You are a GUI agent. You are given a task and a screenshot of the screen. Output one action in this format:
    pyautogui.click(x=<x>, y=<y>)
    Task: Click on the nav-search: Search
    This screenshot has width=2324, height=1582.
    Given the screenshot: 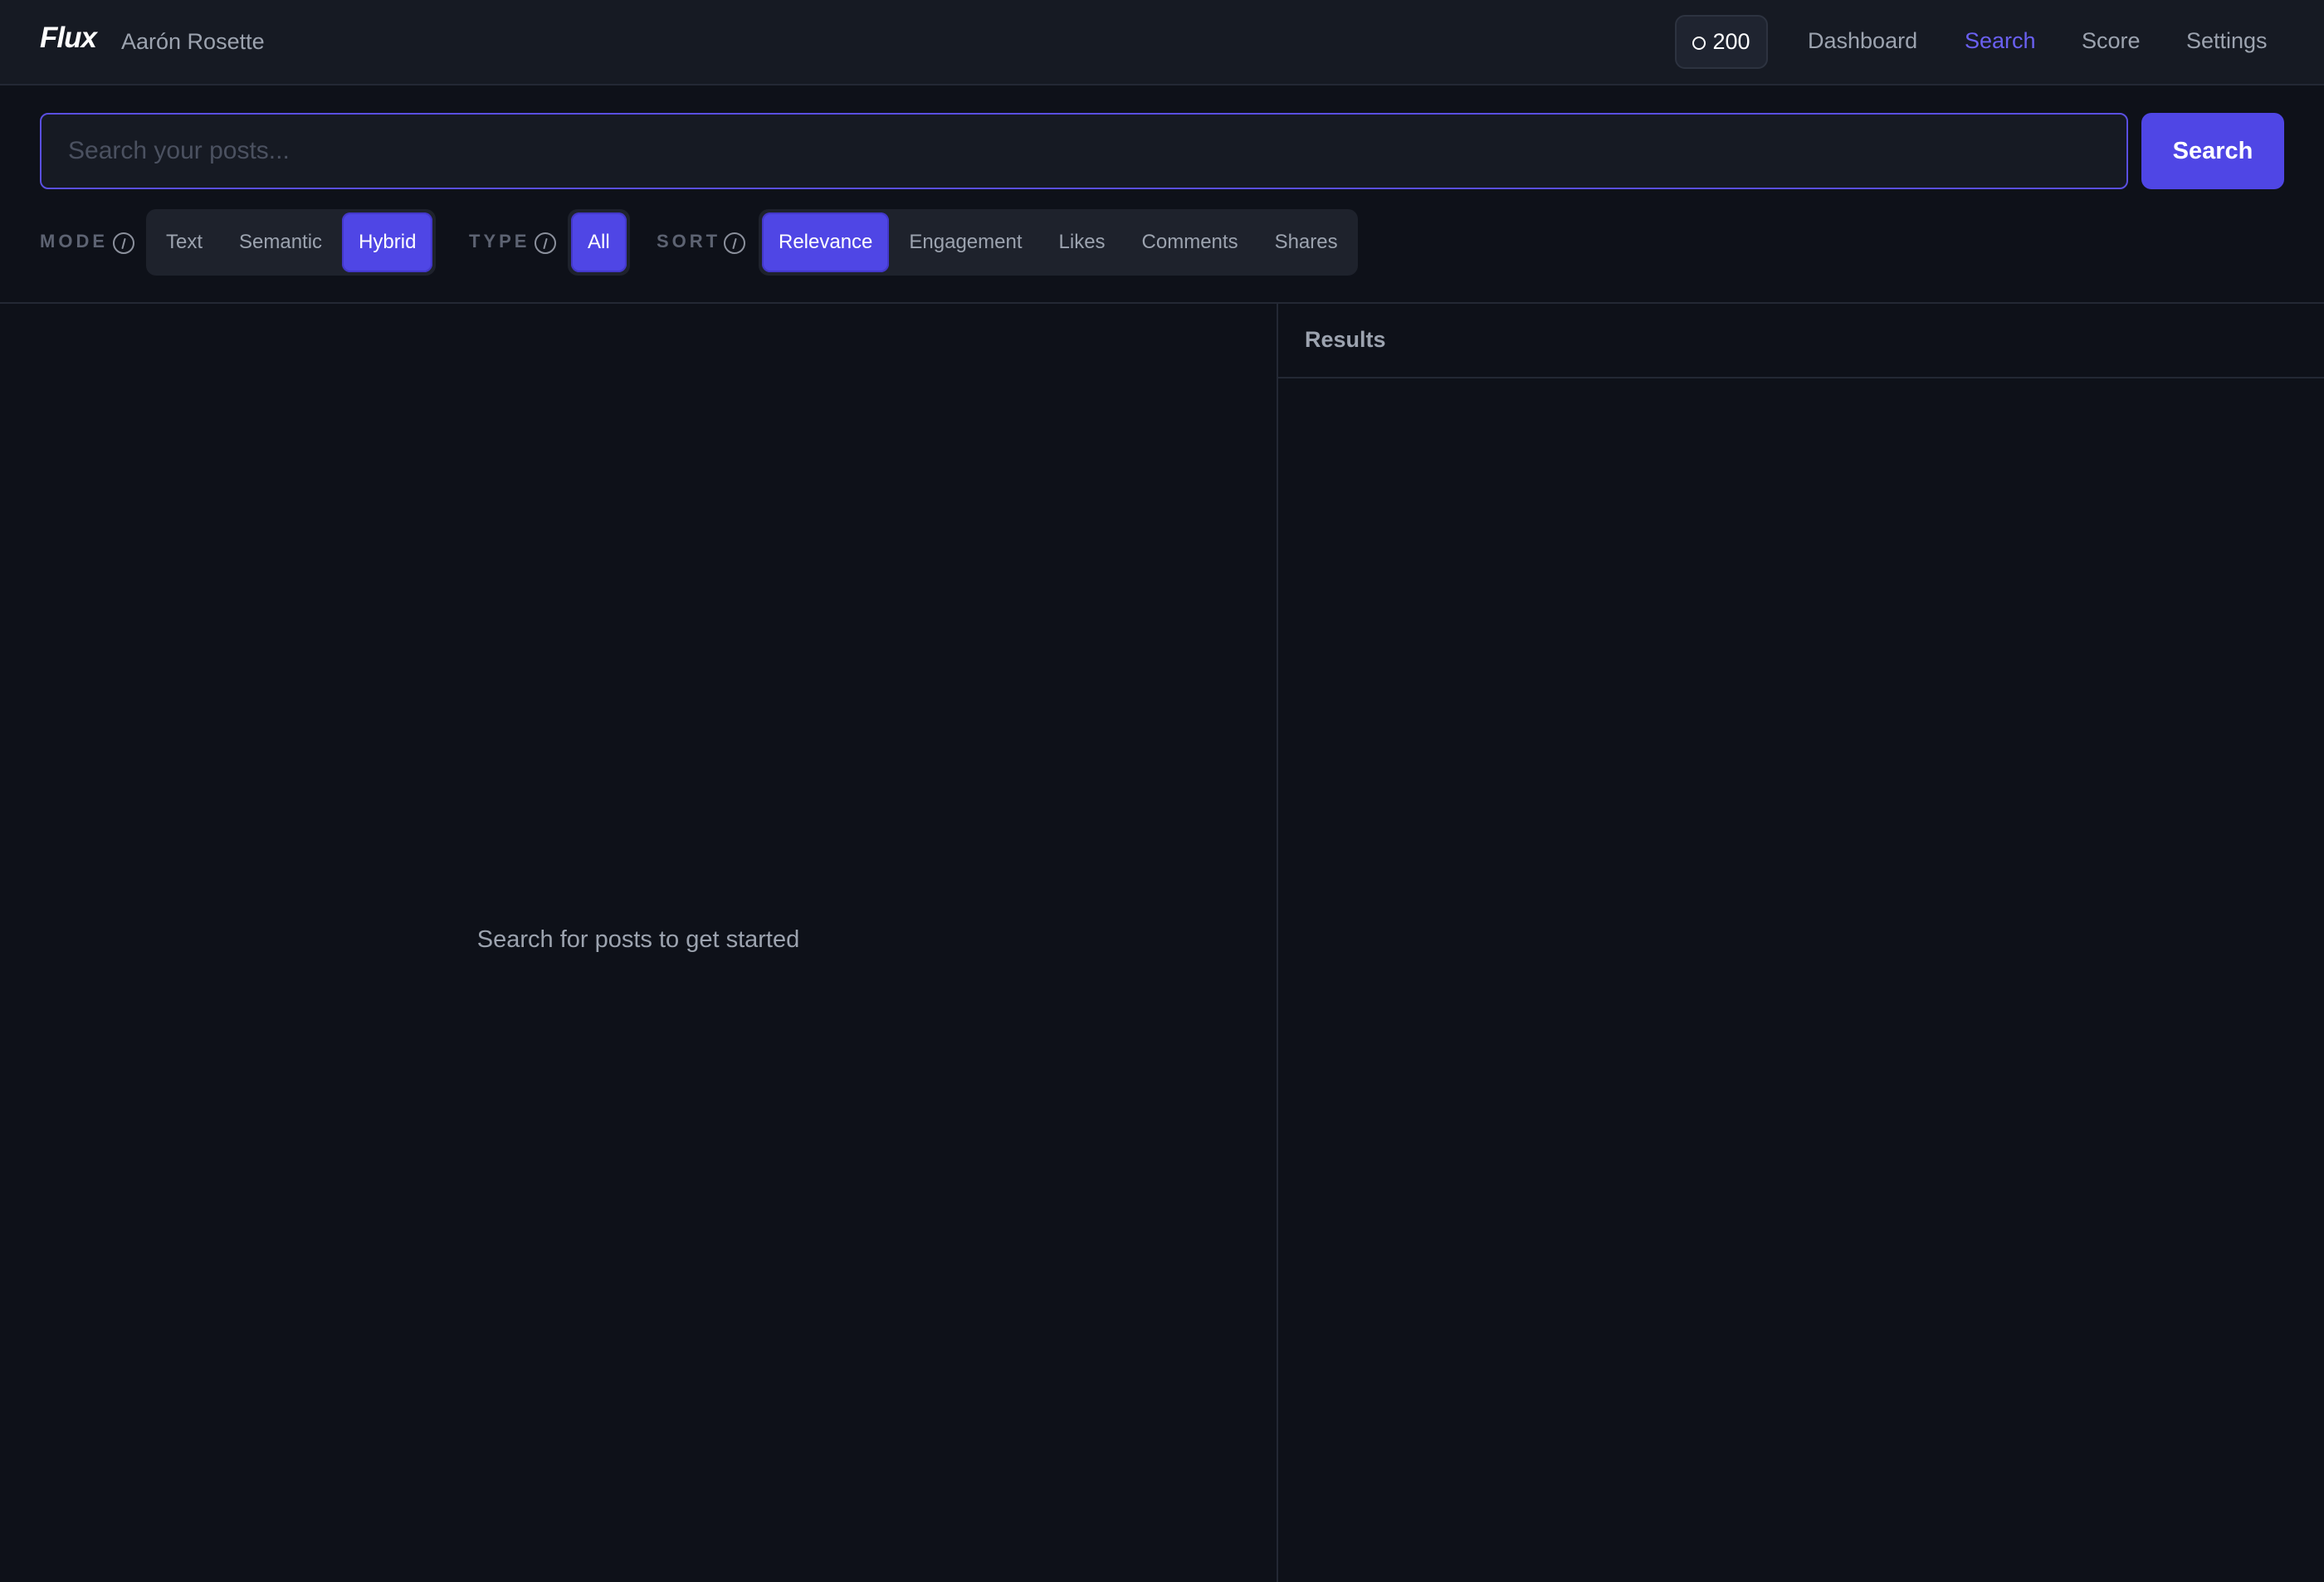 What is the action you would take?
    pyautogui.click(x=2000, y=41)
    